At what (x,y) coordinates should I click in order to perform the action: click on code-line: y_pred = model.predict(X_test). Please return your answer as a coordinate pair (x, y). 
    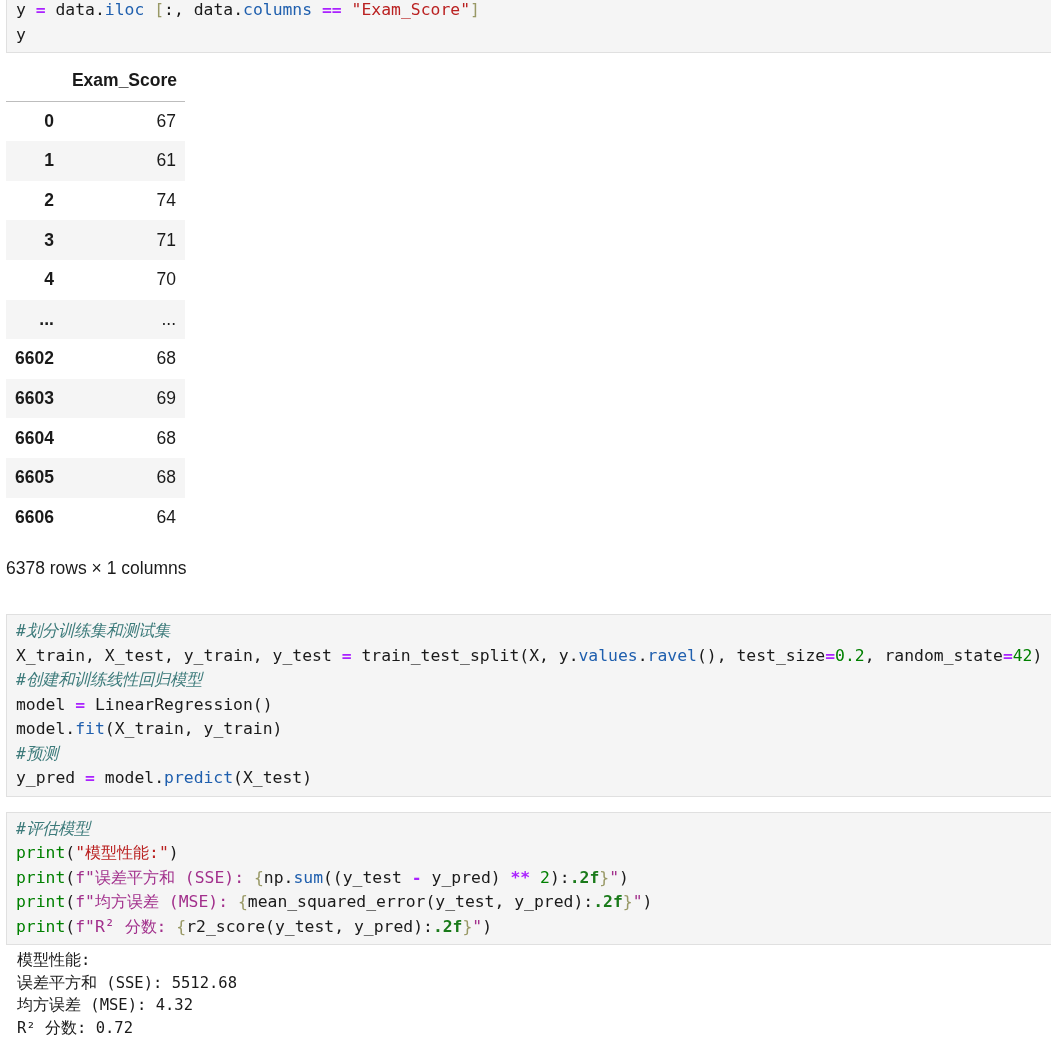
    Looking at the image, I should click on (164, 778).